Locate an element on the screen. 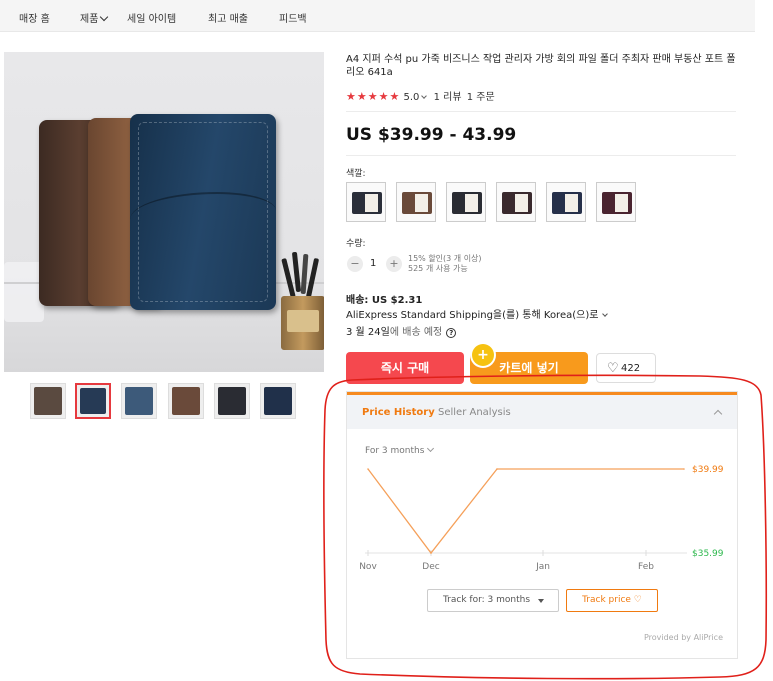 This screenshot has height=681, width=773. tab-seller-analysis: Seller Analysis is located at coordinates (474, 412).